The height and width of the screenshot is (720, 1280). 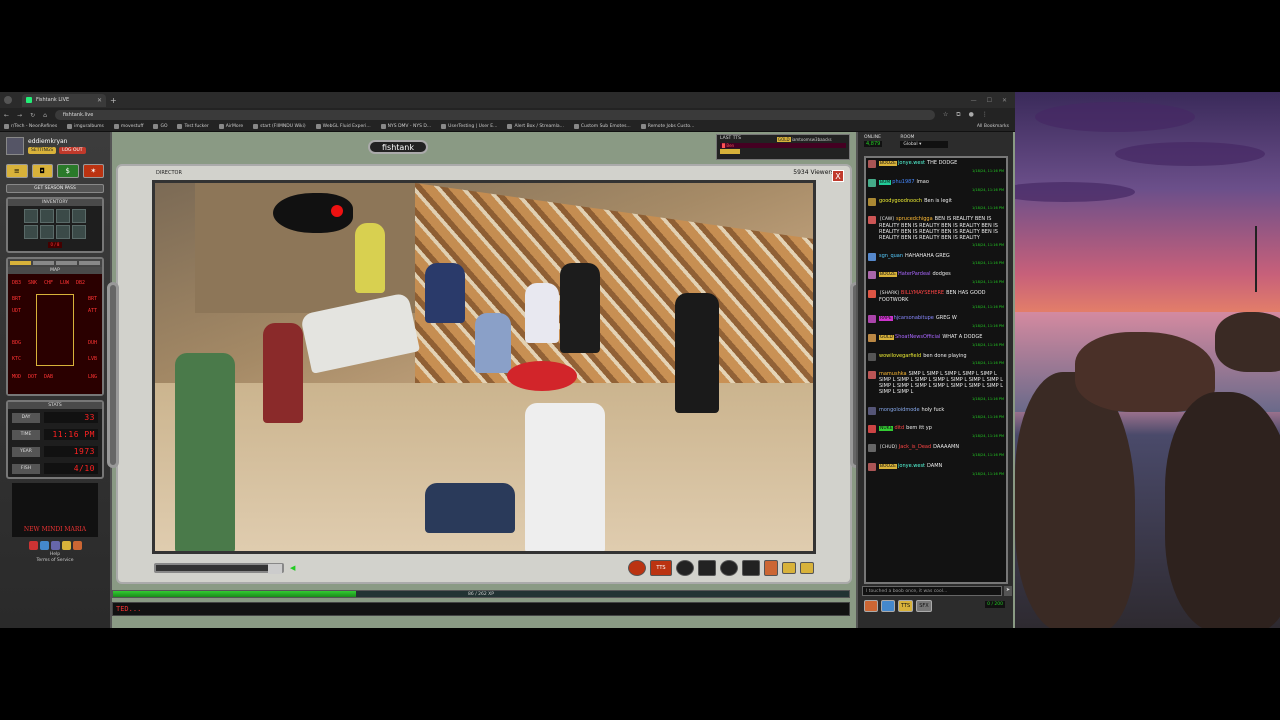 What do you see at coordinates (924, 606) in the screenshot?
I see `chat-sfx-button: SFX` at bounding box center [924, 606].